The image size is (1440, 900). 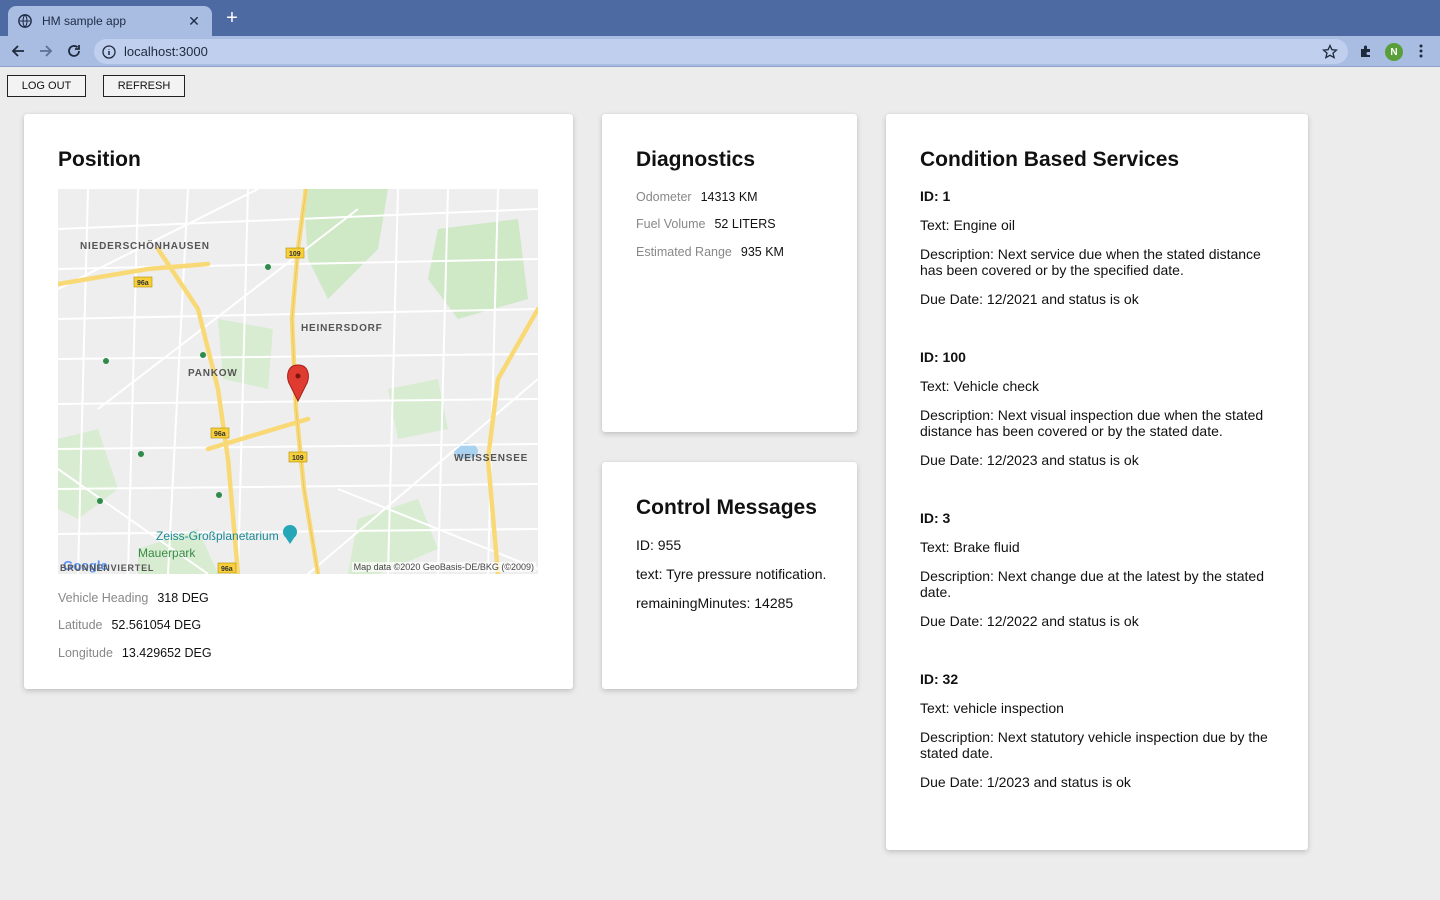 I want to click on map-label-mauerpark: Mauerpark, so click(x=167, y=553).